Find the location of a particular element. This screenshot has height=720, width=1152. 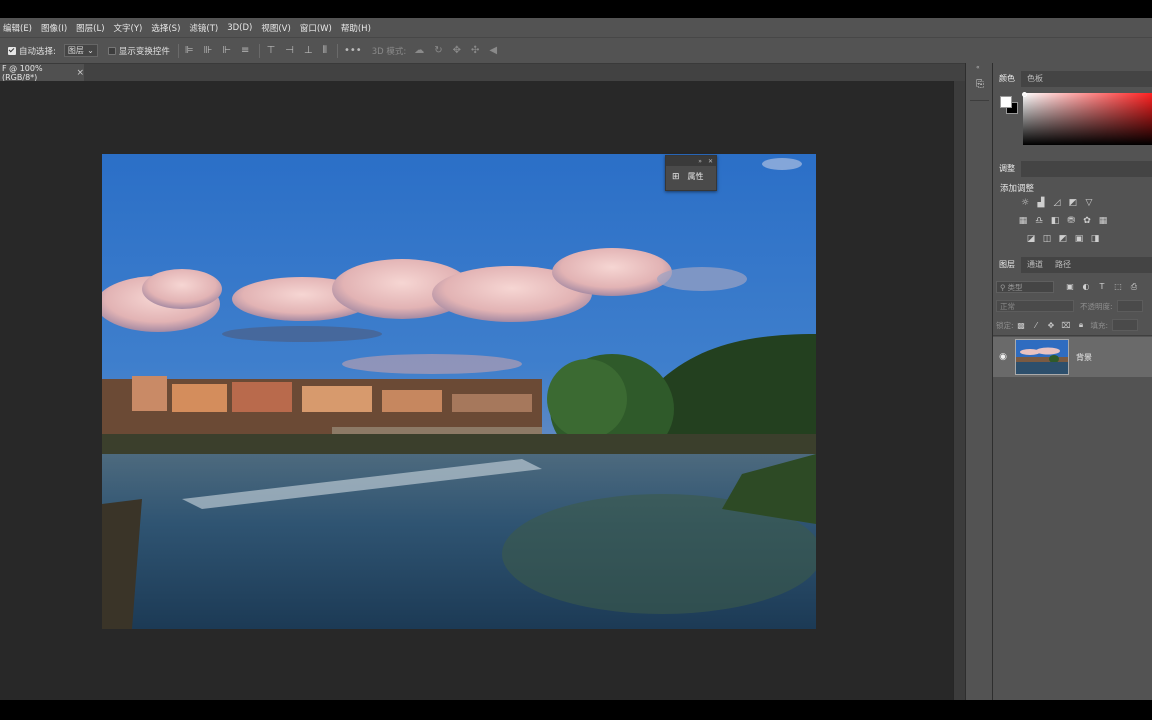

lock-transparent-icon: ▩ is located at coordinates (1021, 325).